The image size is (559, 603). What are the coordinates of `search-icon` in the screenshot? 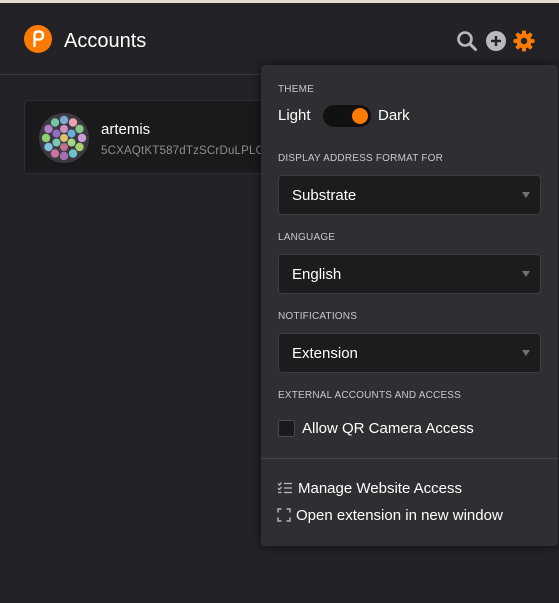 It's located at (467, 41).